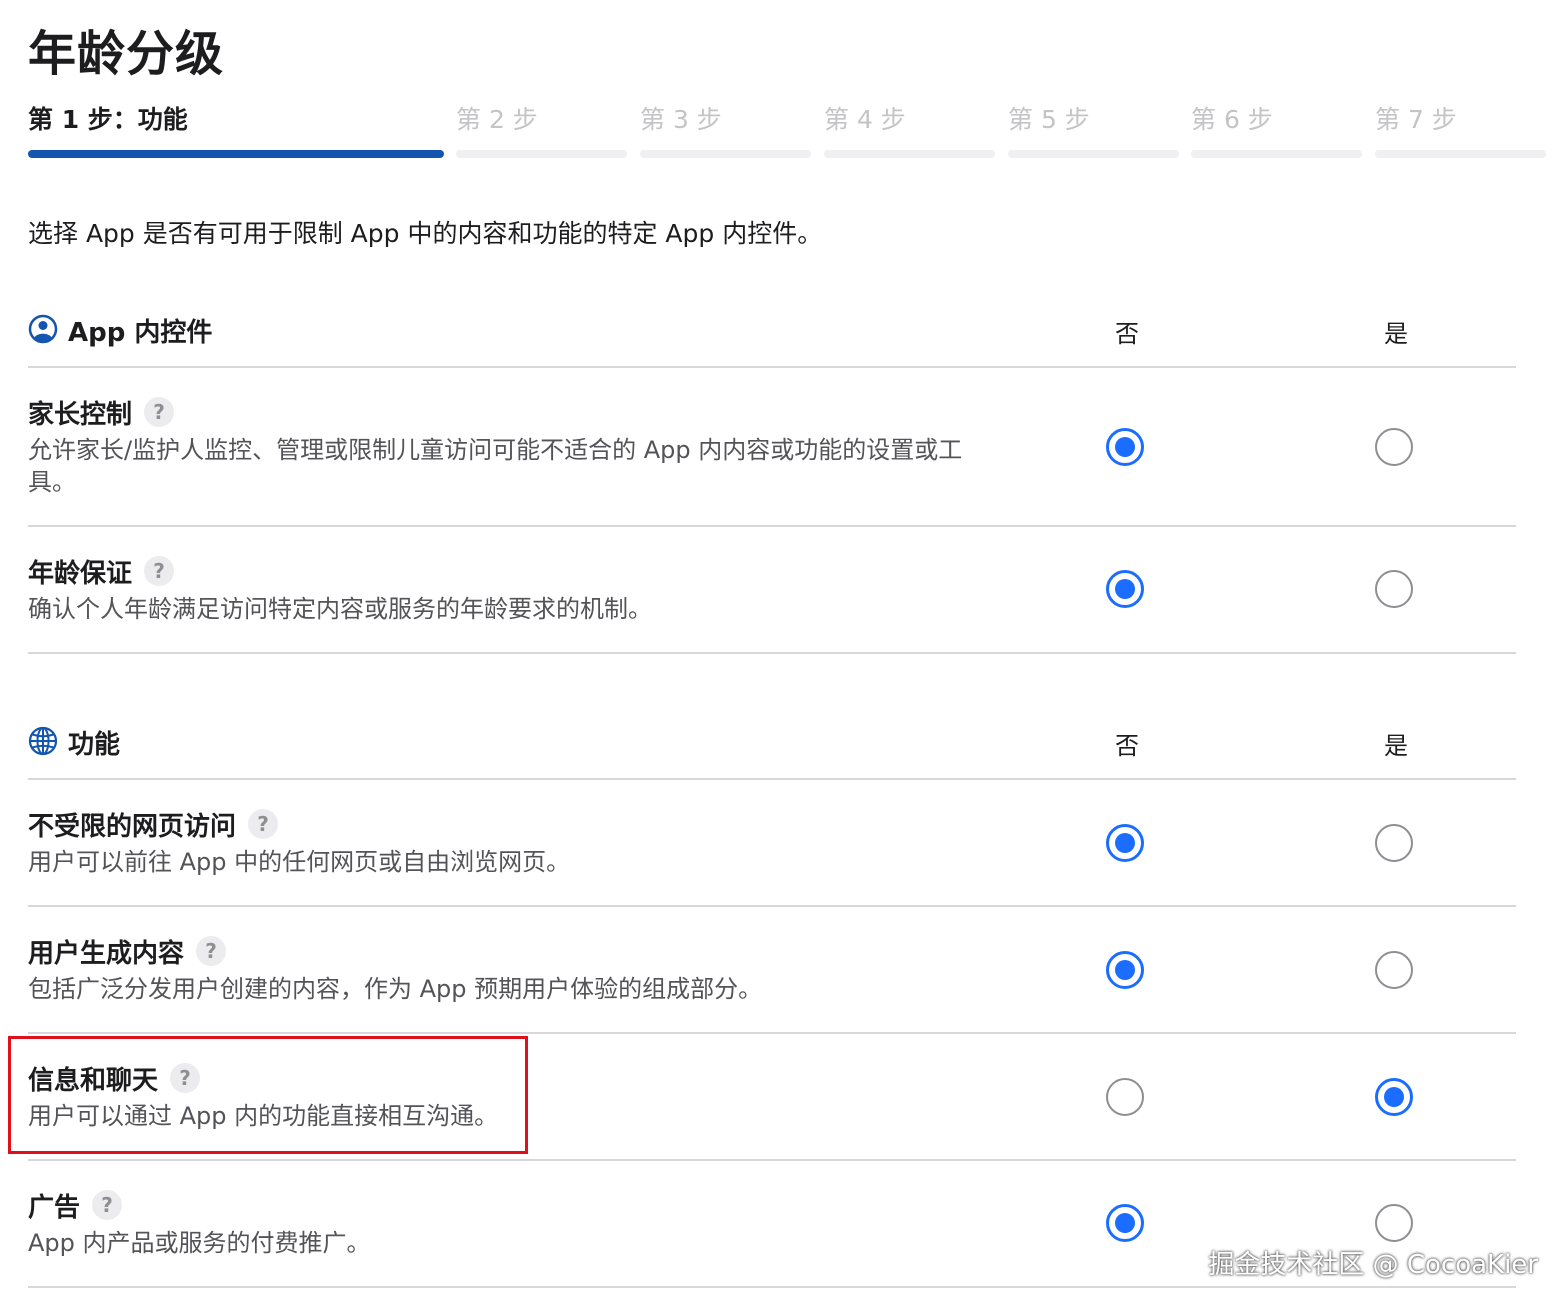 The height and width of the screenshot is (1310, 1568). What do you see at coordinates (140, 333) in the screenshot?
I see `section-title: App 内控件` at bounding box center [140, 333].